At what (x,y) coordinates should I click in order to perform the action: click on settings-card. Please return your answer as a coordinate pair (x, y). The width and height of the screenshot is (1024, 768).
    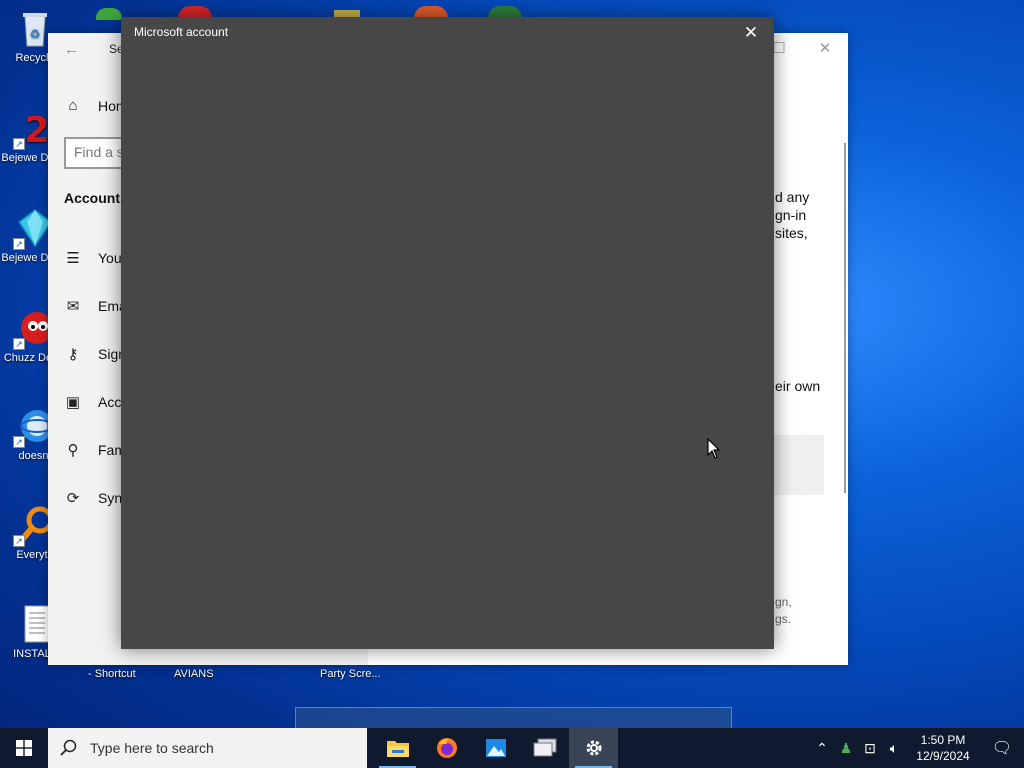
    Looking at the image, I should click on (799, 465).